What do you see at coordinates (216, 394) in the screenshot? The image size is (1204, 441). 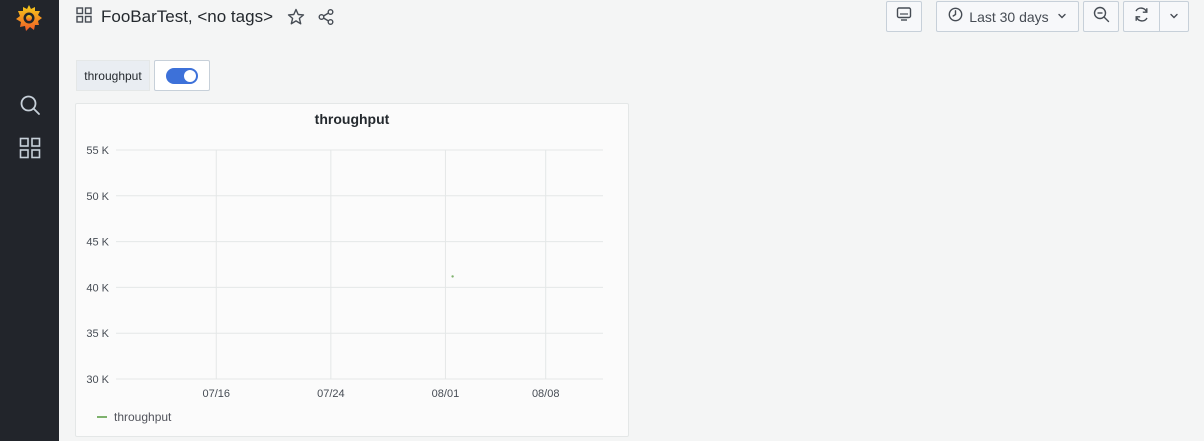 I see `x-tick-label: 07/16` at bounding box center [216, 394].